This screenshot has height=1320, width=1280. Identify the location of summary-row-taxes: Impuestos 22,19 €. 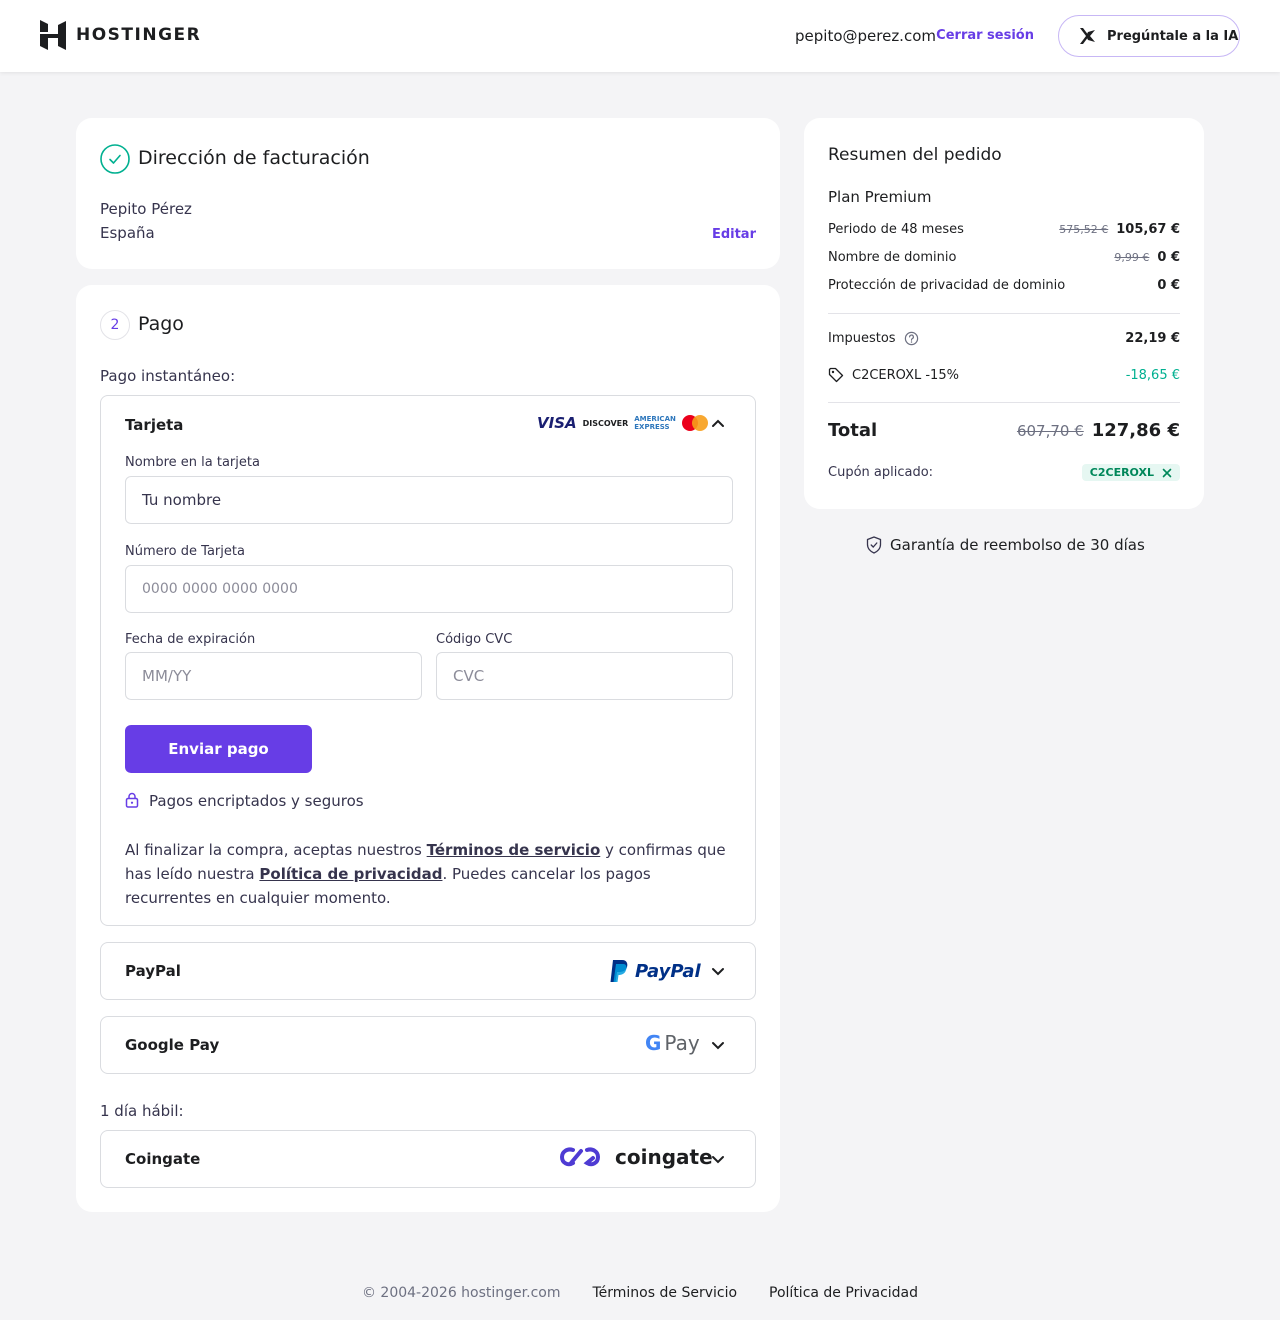
(1004, 338).